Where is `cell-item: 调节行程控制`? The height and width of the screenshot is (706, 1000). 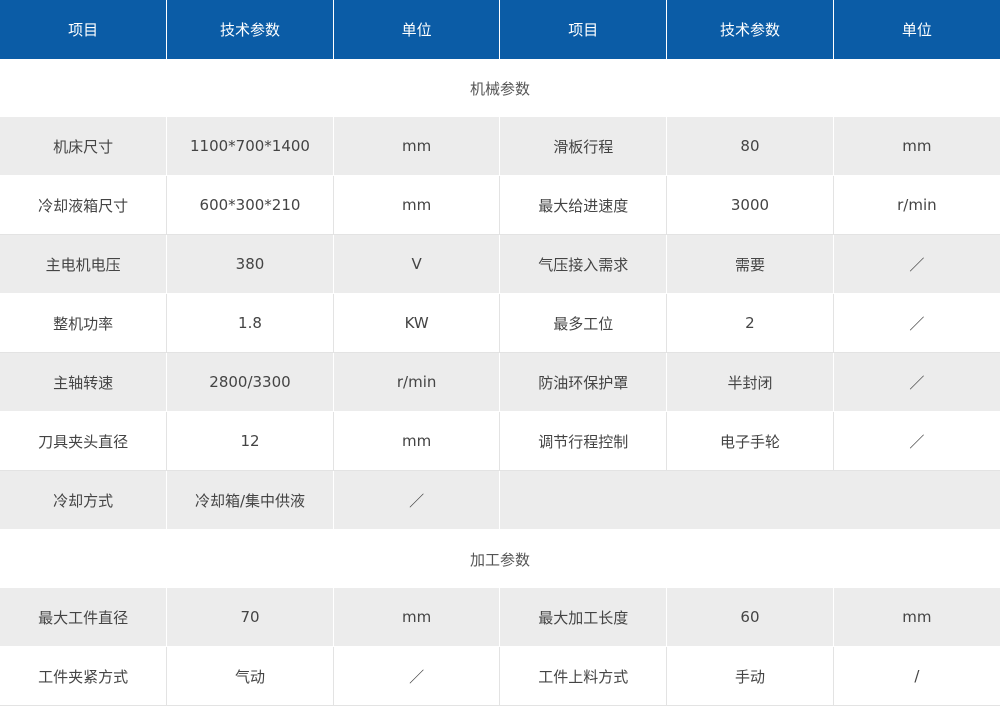
cell-item: 调节行程控制 is located at coordinates (583, 441).